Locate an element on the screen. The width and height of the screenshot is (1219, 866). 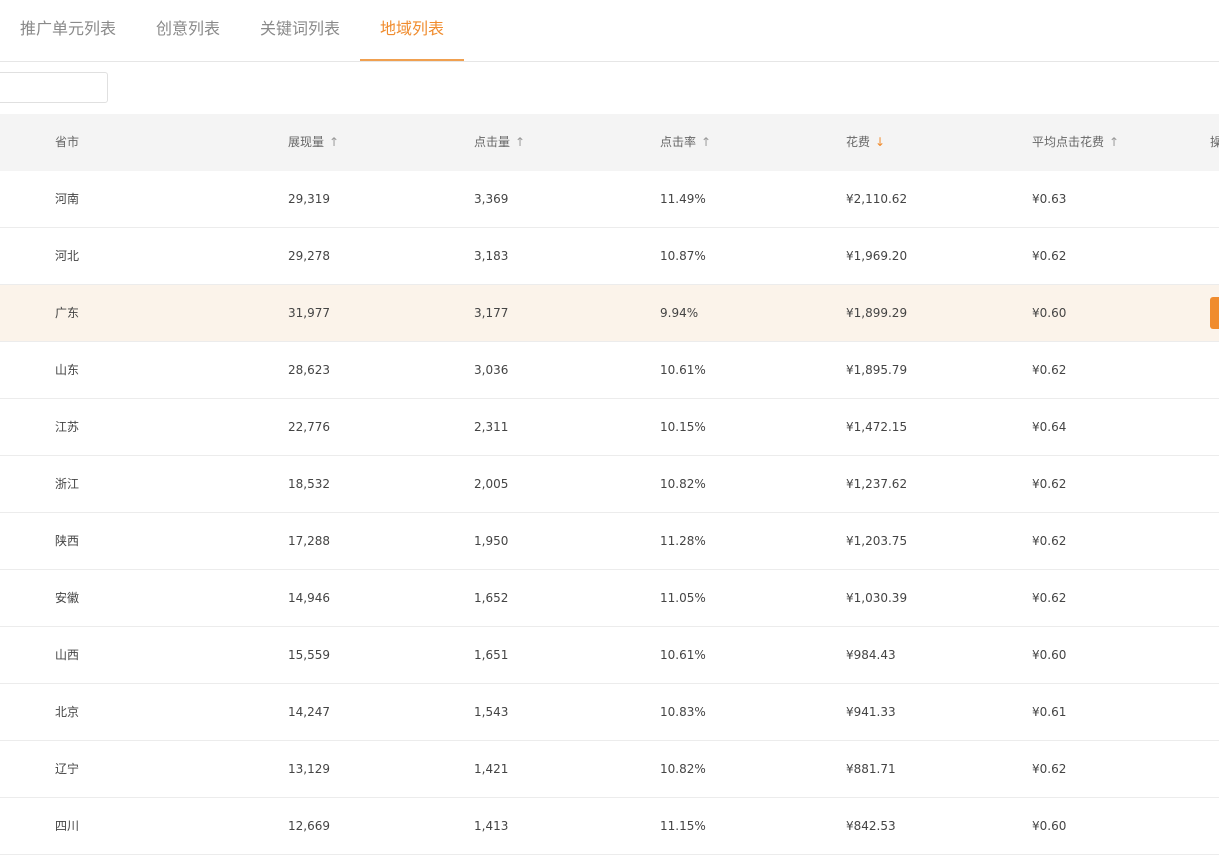
cell-province: 广东 is located at coordinates (67, 313).